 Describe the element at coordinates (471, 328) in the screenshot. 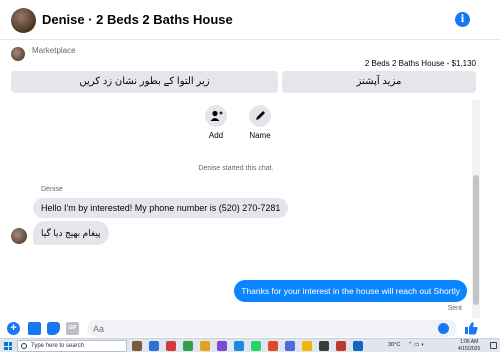

I see `thumbs-up-icon` at that location.